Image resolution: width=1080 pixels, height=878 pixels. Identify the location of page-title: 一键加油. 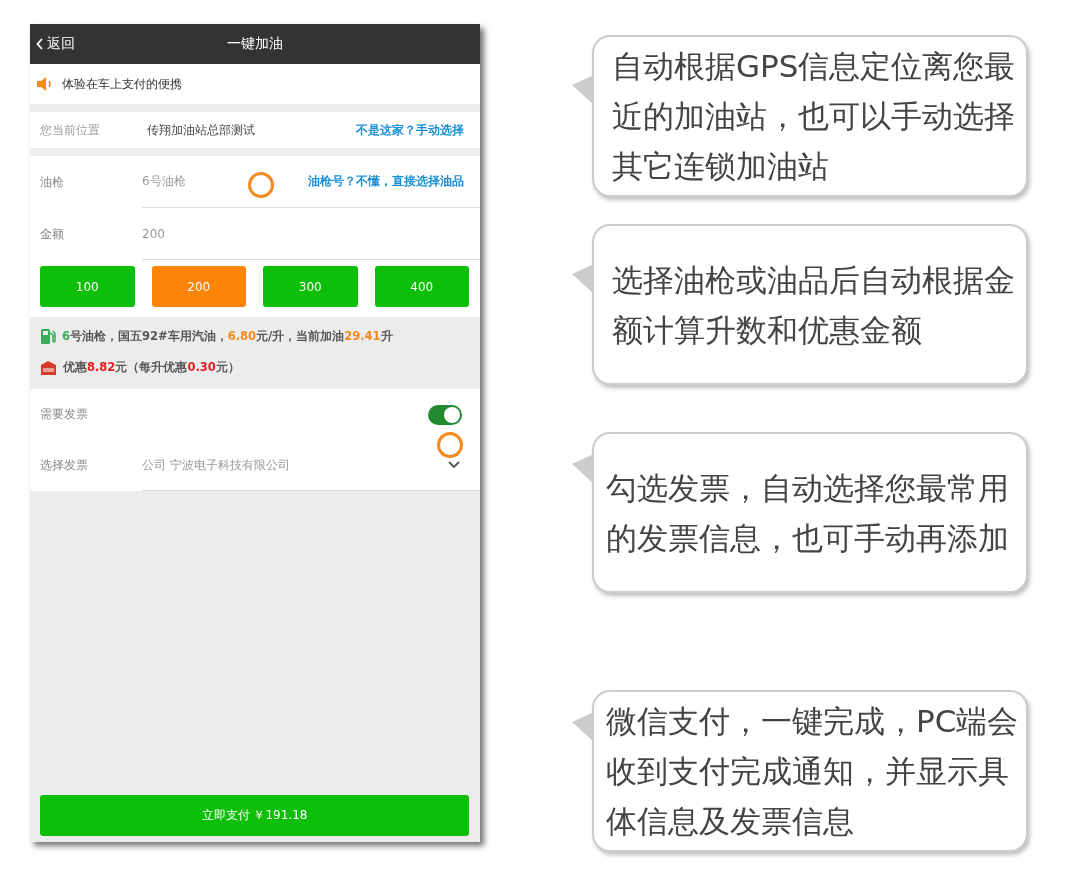
(255, 44).